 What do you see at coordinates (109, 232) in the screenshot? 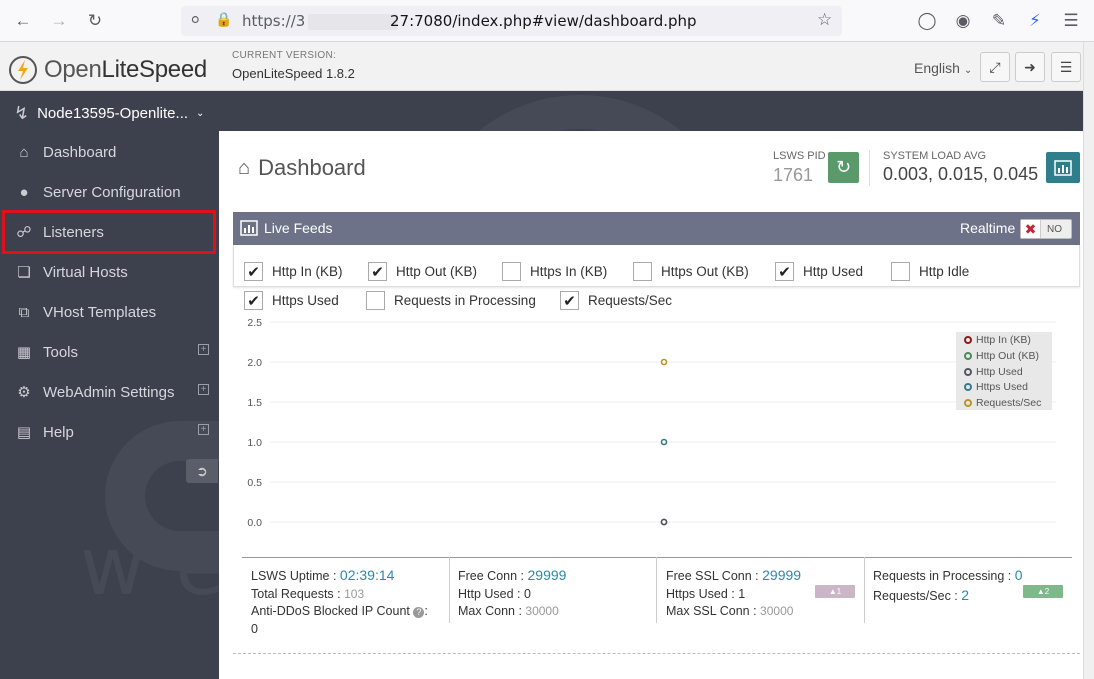
I see `listeners-highlight-box` at bounding box center [109, 232].